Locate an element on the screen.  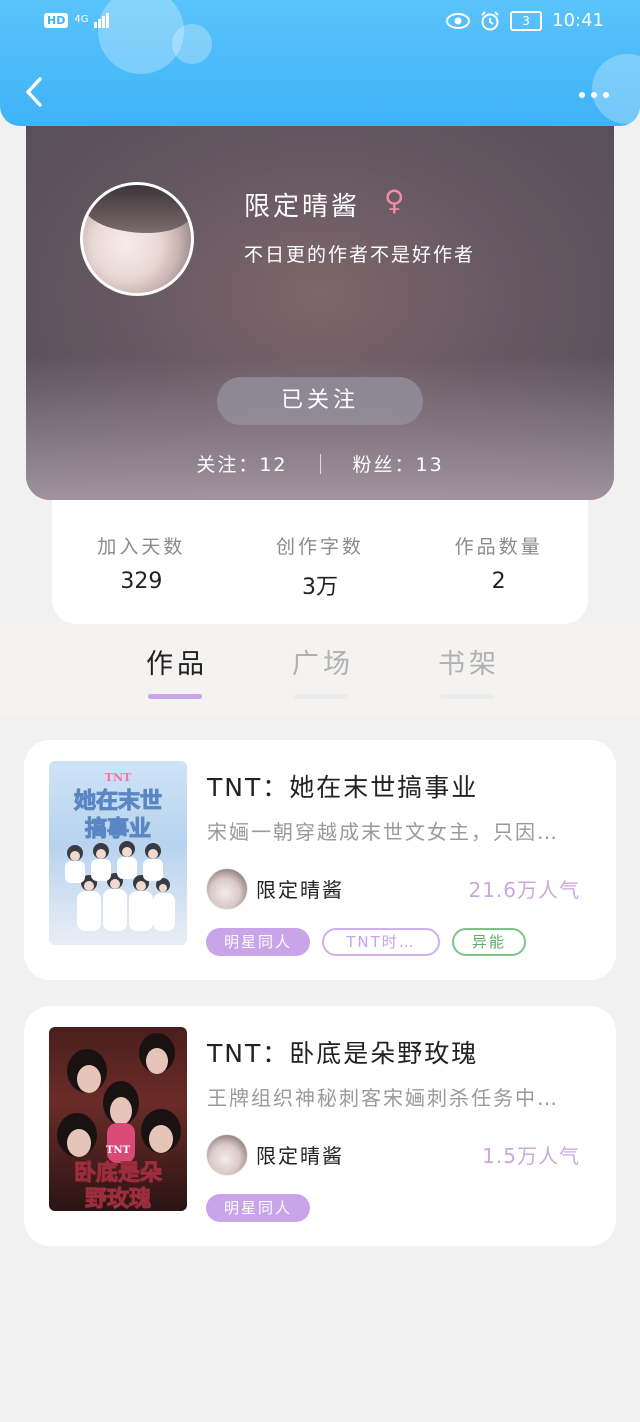
book-cover: TNT 她在末世 搞事业 is located at coordinates (118, 853).